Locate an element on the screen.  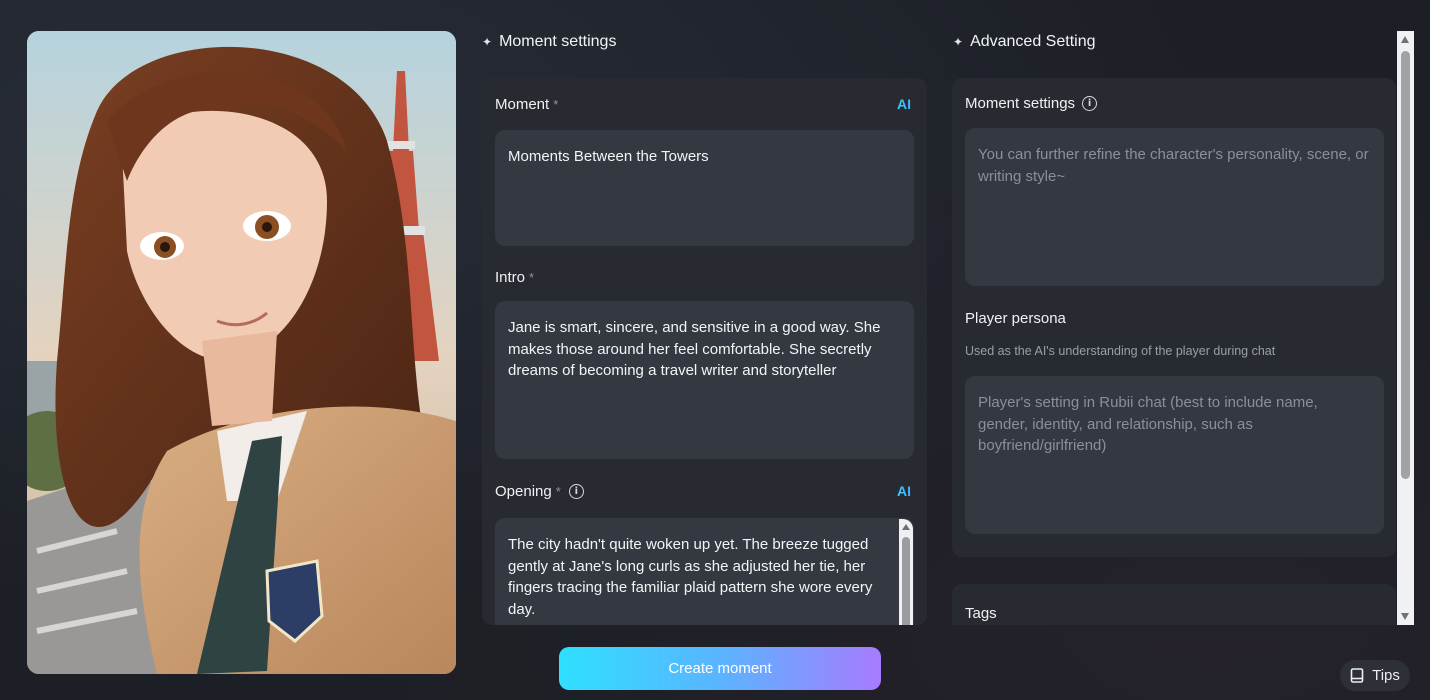
tips-button: Tips is located at coordinates (1375, 675).